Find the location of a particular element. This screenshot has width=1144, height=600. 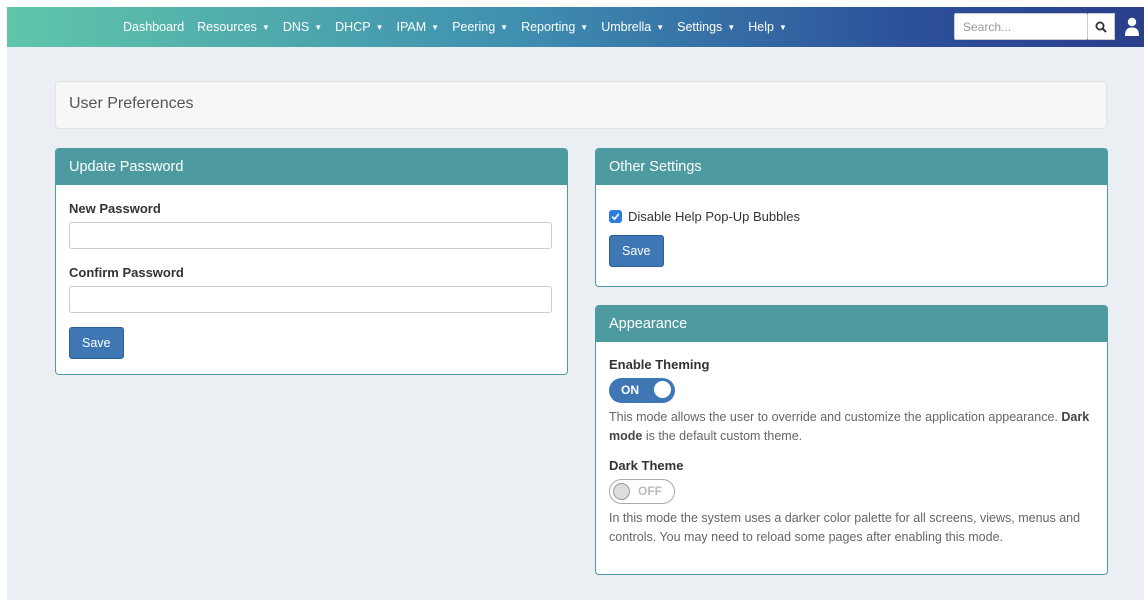

nav-item-dashboard: Dashboard is located at coordinates (153, 27).